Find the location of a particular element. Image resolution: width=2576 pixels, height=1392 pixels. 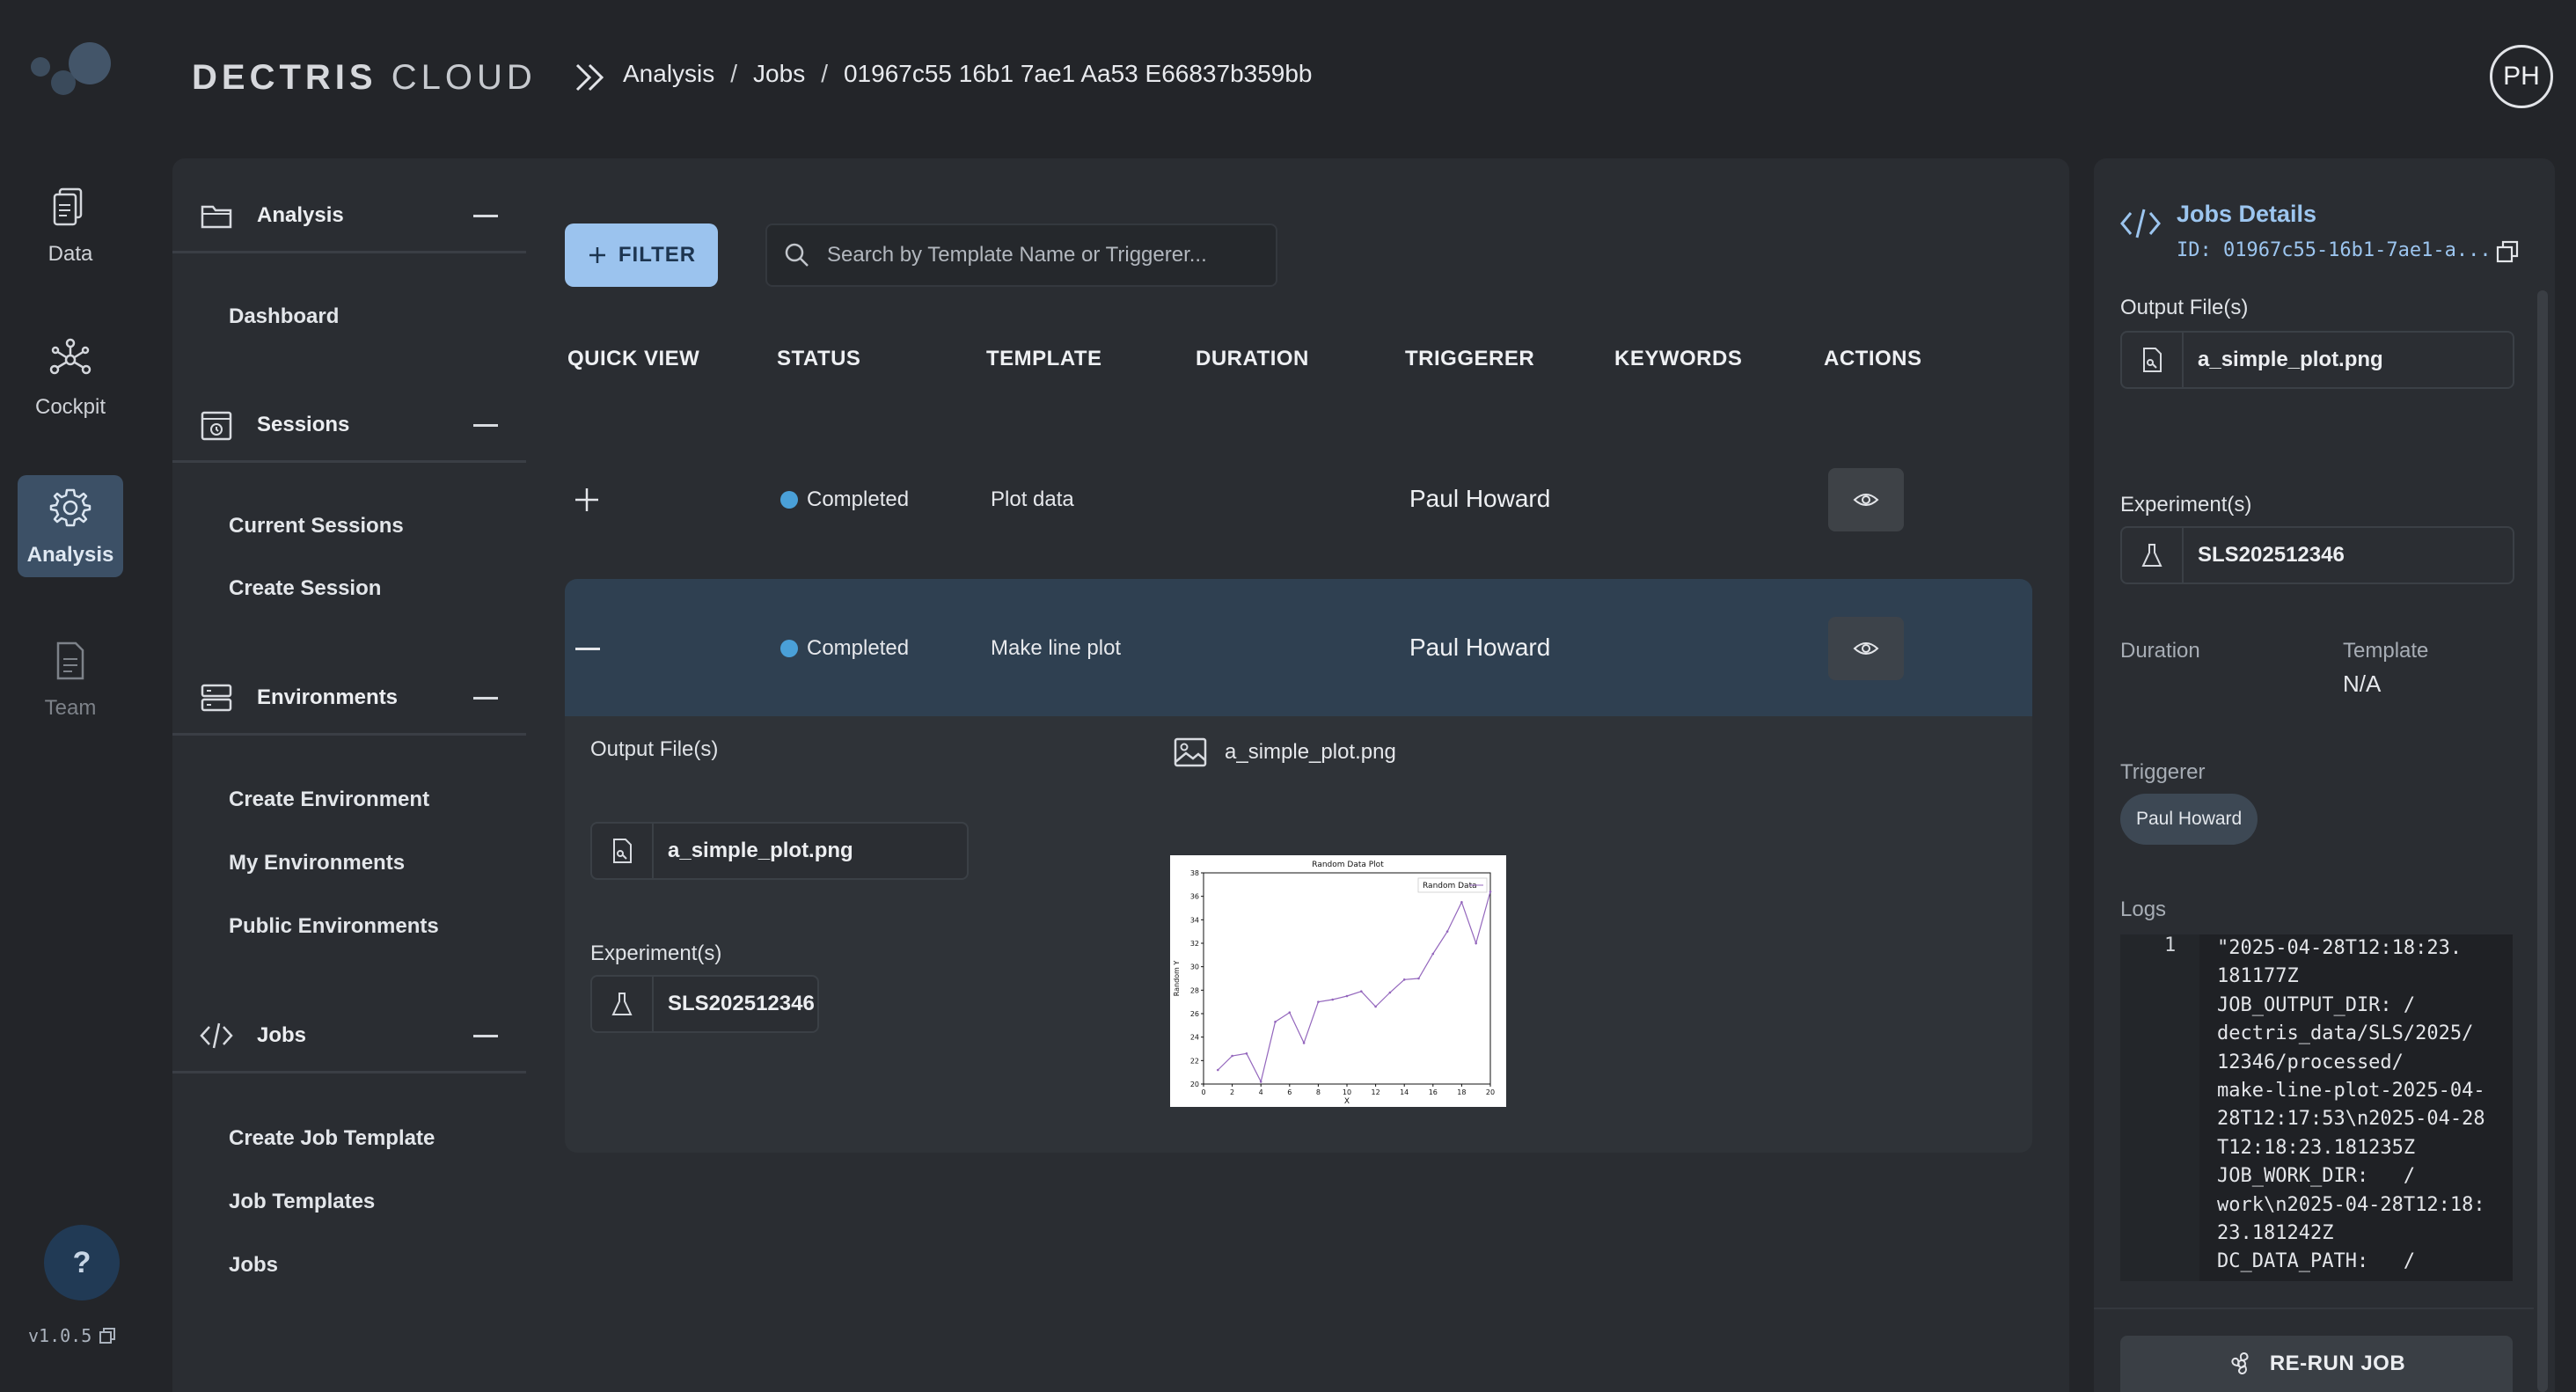

nav-section-analysis: Analysis is located at coordinates (349, 216).